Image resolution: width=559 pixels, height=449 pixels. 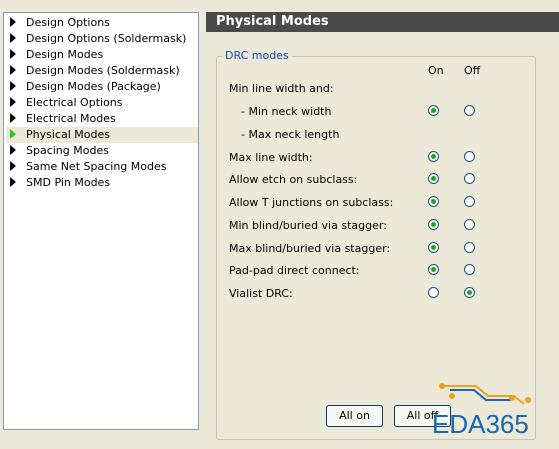 I want to click on tree-item-spacing-modes: Spacing Modes, so click(x=59, y=151).